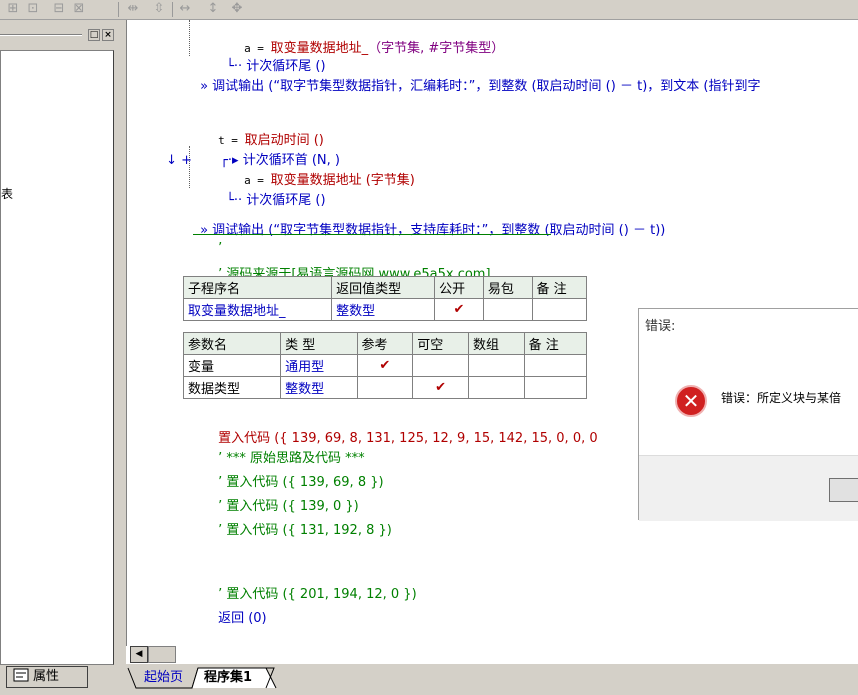 This screenshot has width=858, height=695. I want to click on table-icon: ⊡, so click(33, 9).